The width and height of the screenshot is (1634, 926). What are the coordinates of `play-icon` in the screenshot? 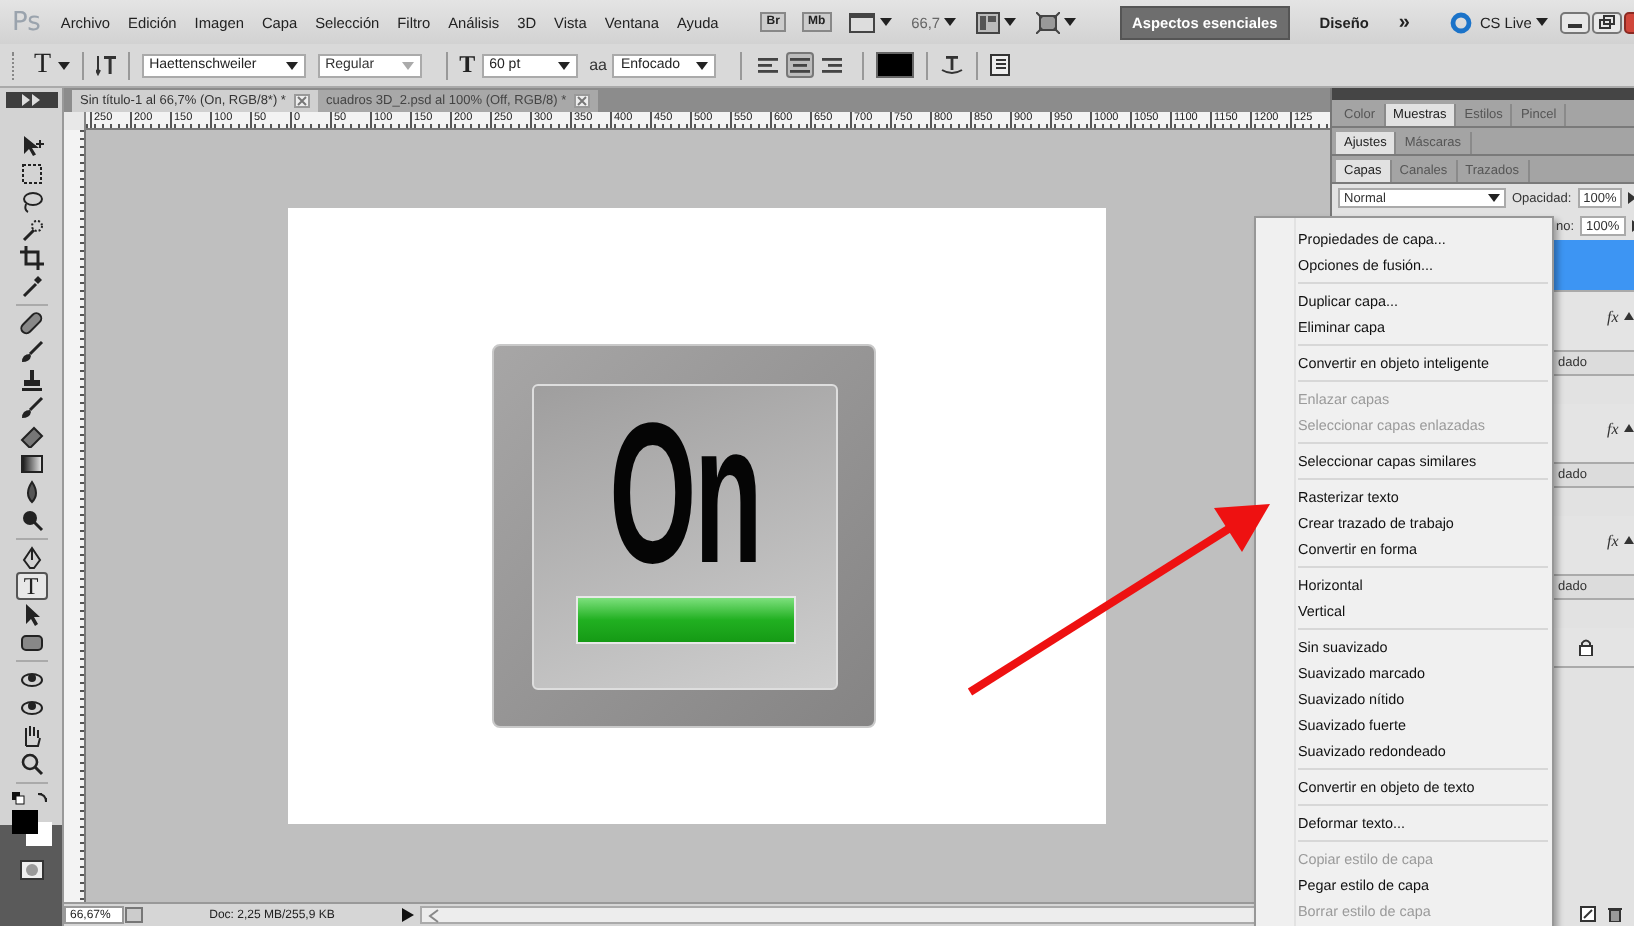 It's located at (408, 915).